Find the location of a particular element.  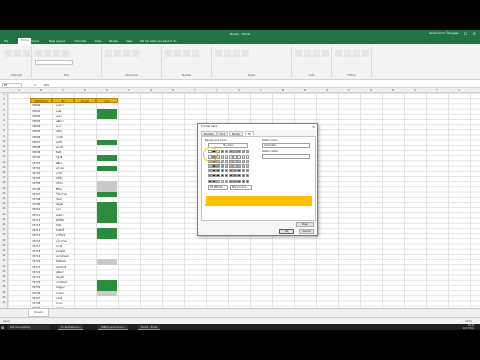

menu-item-5: Data is located at coordinates (98, 41).